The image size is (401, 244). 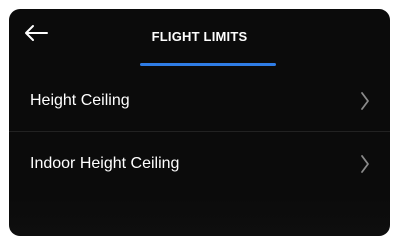 What do you see at coordinates (80, 100) in the screenshot?
I see `list-item-label: Height Ceiling` at bounding box center [80, 100].